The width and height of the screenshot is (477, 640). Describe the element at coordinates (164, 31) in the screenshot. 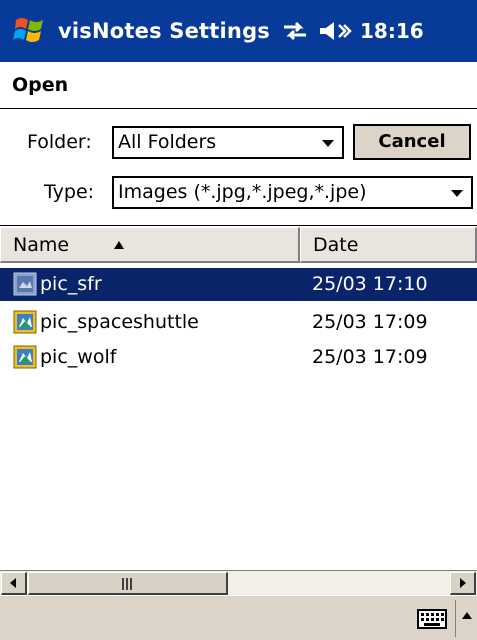

I see `app-title: visNotes Settings` at that location.